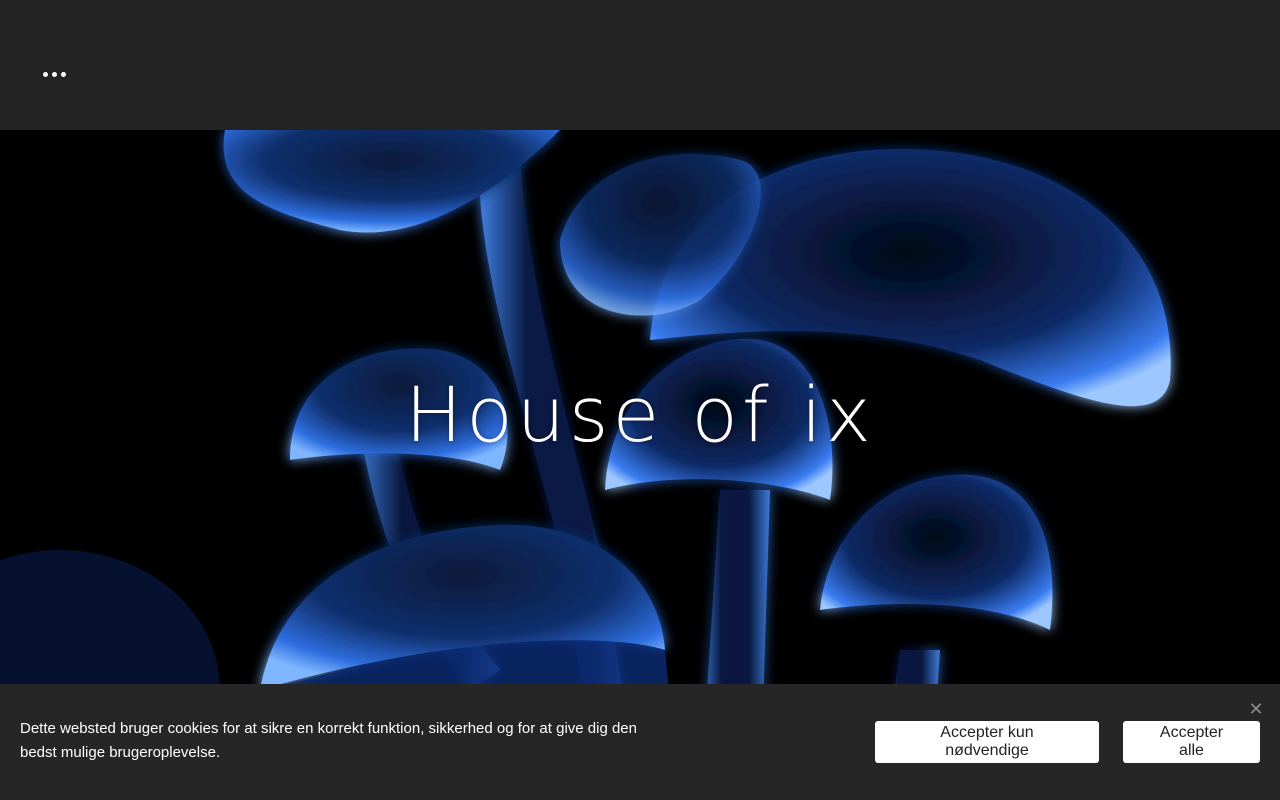 The image size is (1280, 800). I want to click on accept-all-button: Accepter alle, so click(1191, 742).